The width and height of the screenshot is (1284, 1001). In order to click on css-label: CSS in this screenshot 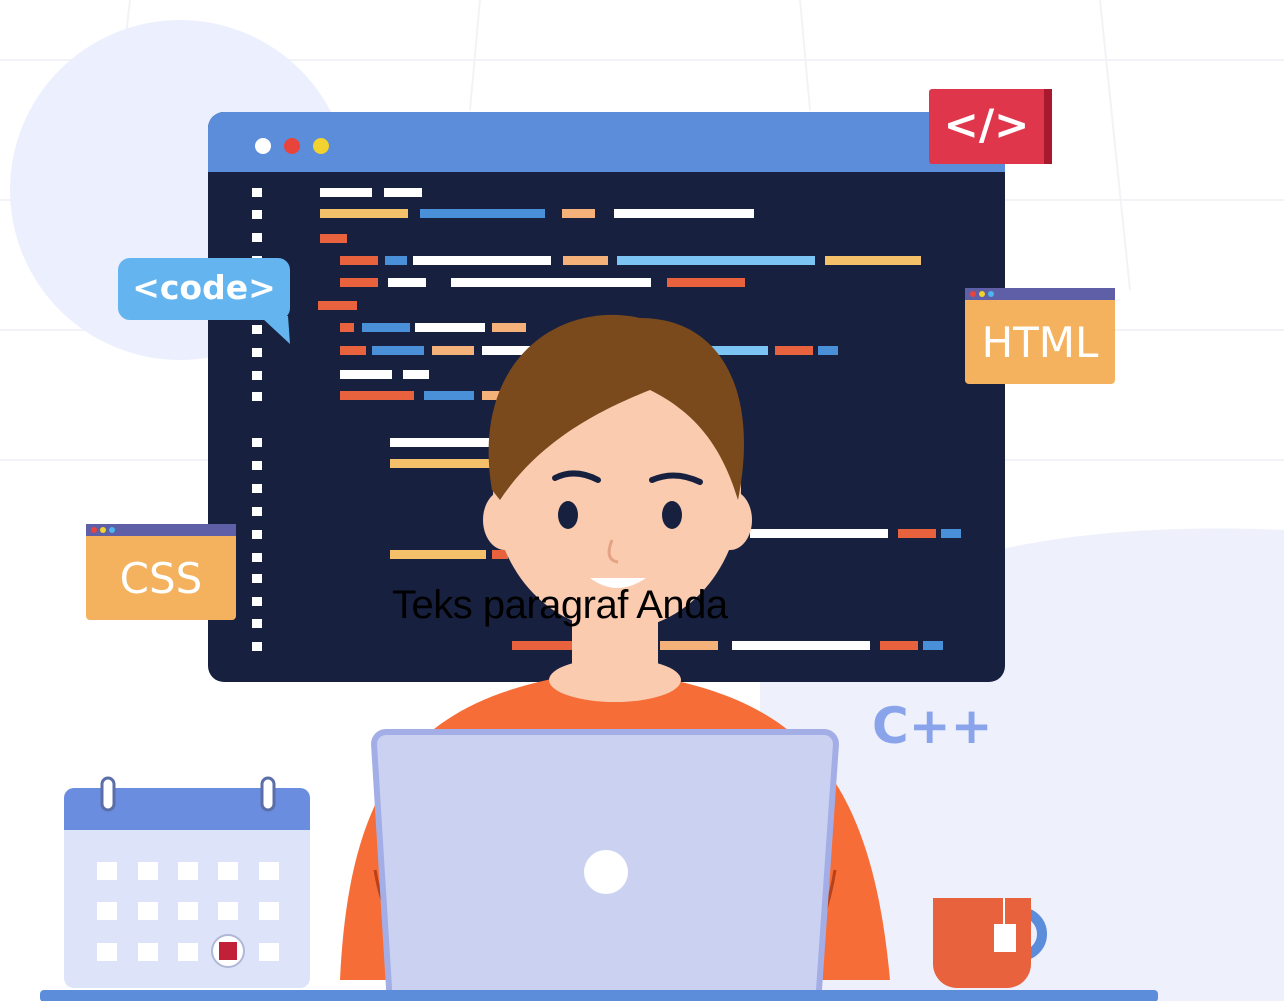, I will do `click(161, 578)`.